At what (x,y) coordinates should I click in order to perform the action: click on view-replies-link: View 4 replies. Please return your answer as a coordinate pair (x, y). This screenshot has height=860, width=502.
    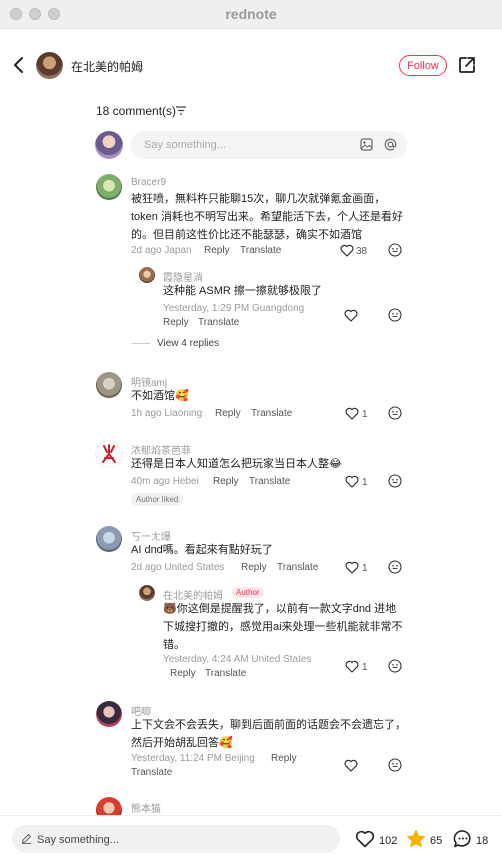
    Looking at the image, I should click on (188, 343).